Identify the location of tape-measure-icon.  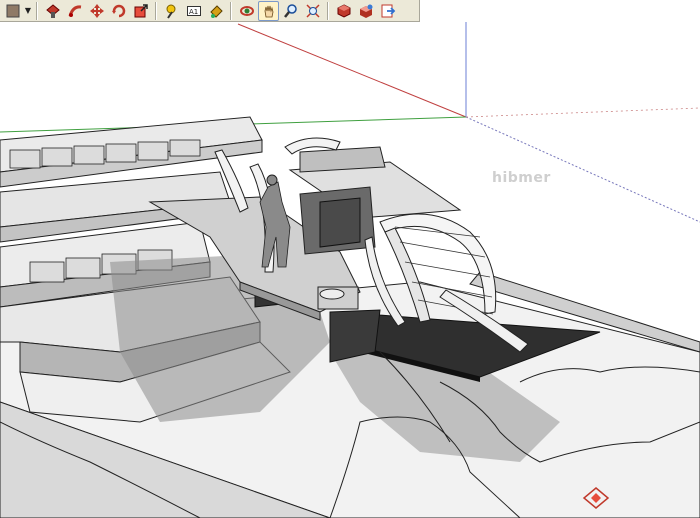
(170, 11).